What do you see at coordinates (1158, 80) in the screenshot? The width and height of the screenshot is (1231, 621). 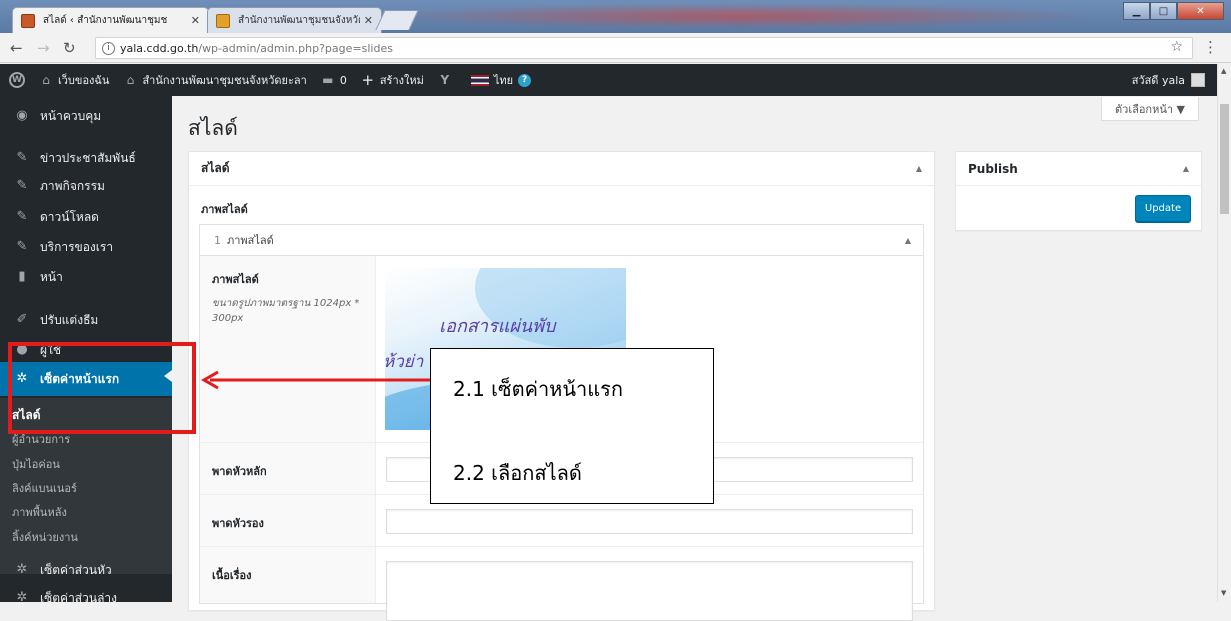 I see `greeting-label: สวัสดี yala` at bounding box center [1158, 80].